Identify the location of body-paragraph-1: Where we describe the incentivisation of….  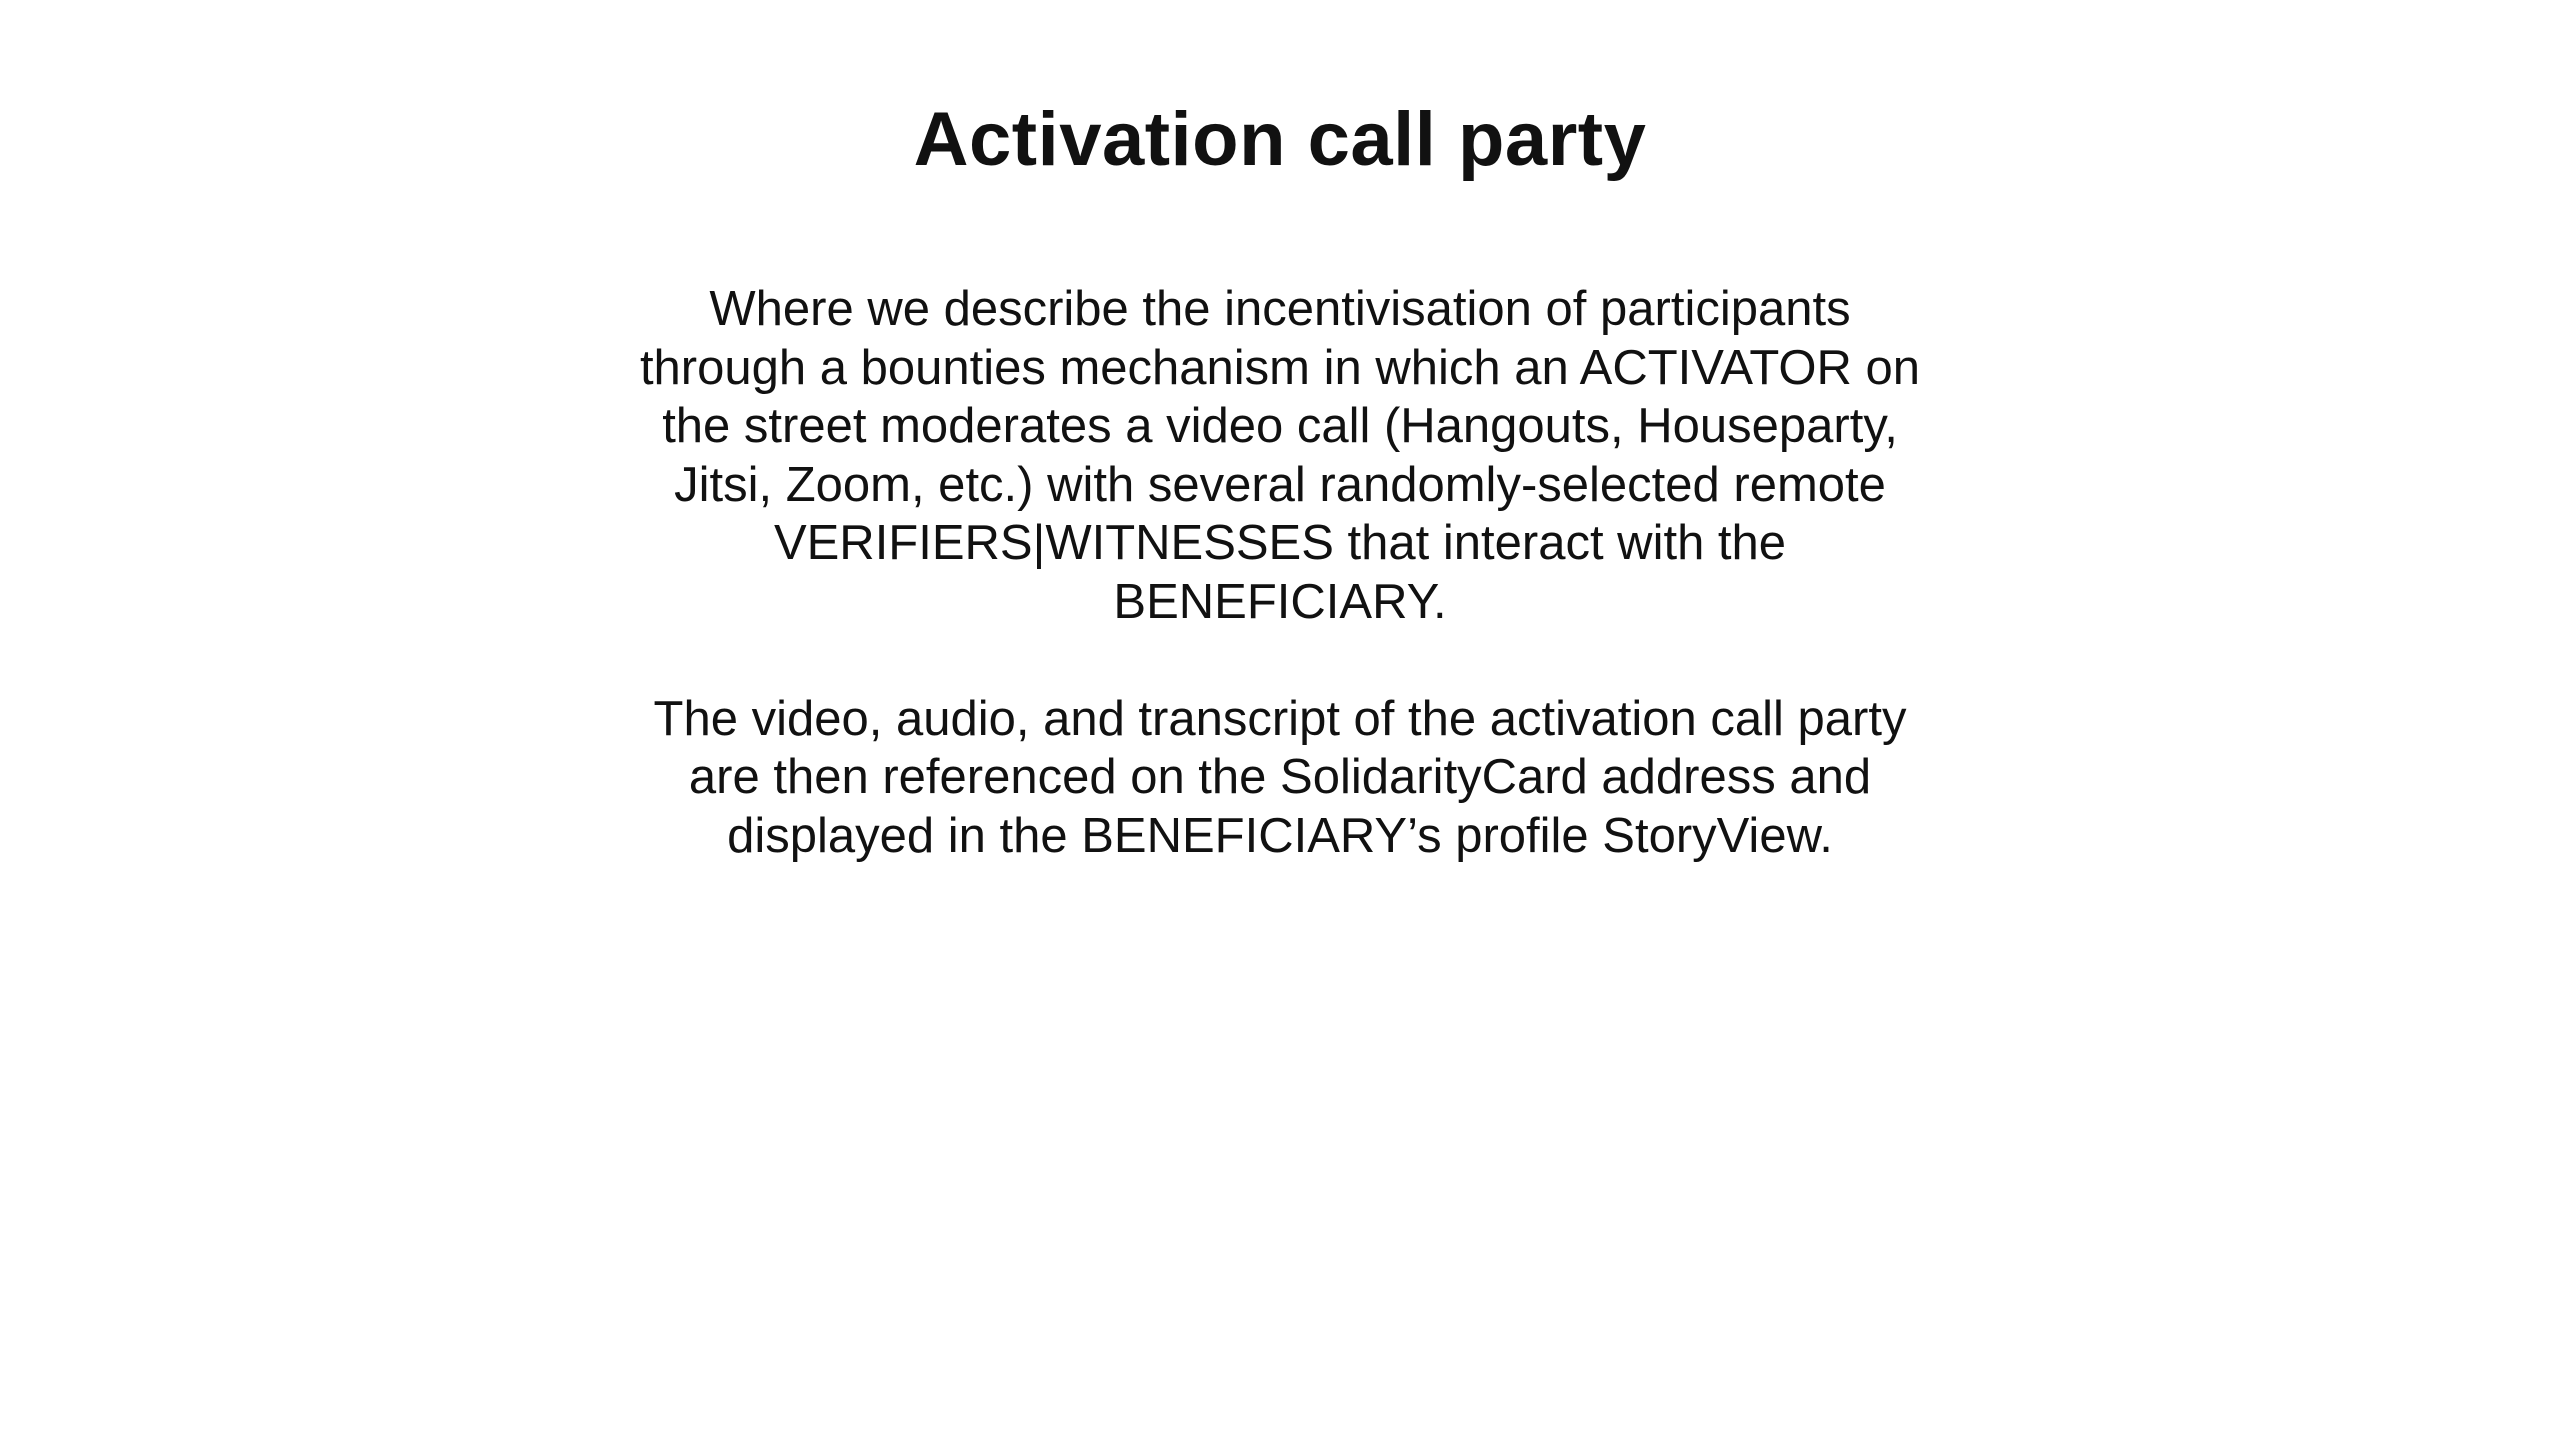
(1280, 455).